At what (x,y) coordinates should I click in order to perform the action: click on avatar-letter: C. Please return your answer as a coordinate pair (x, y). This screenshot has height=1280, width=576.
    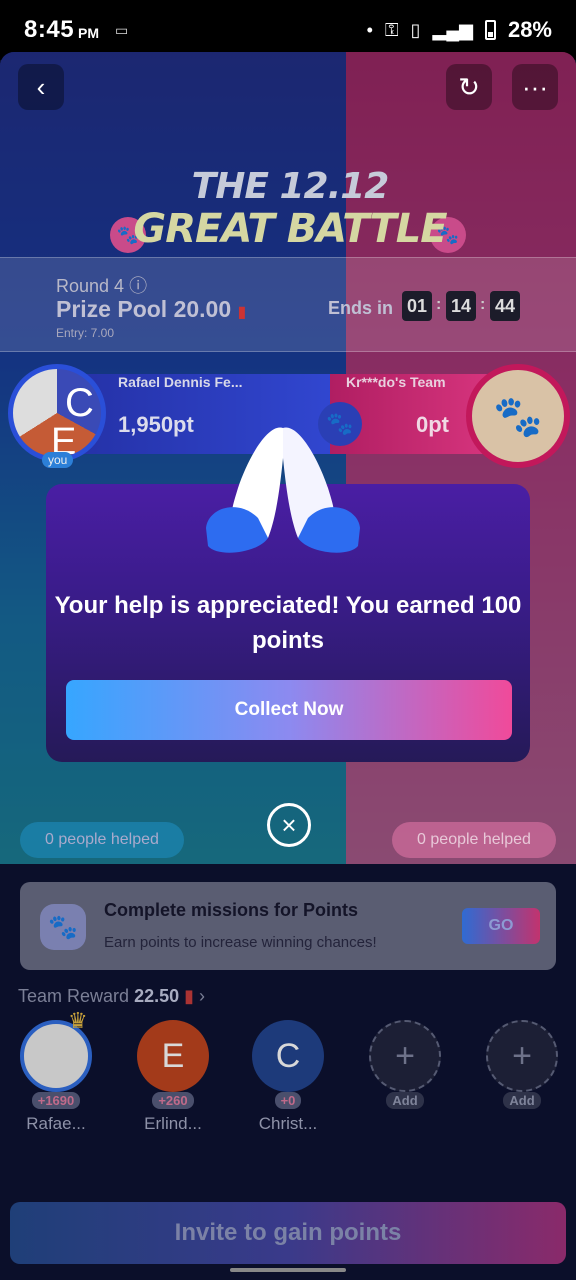
    Looking at the image, I should click on (79, 403).